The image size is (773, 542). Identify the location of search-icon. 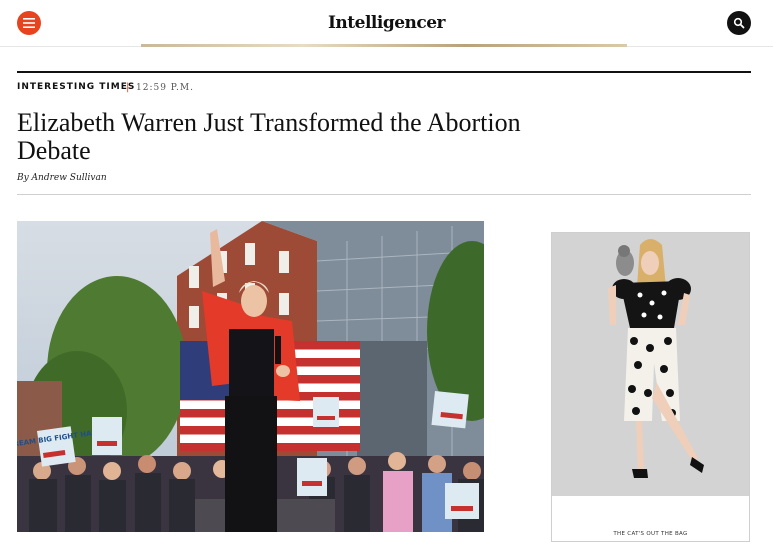
(739, 23).